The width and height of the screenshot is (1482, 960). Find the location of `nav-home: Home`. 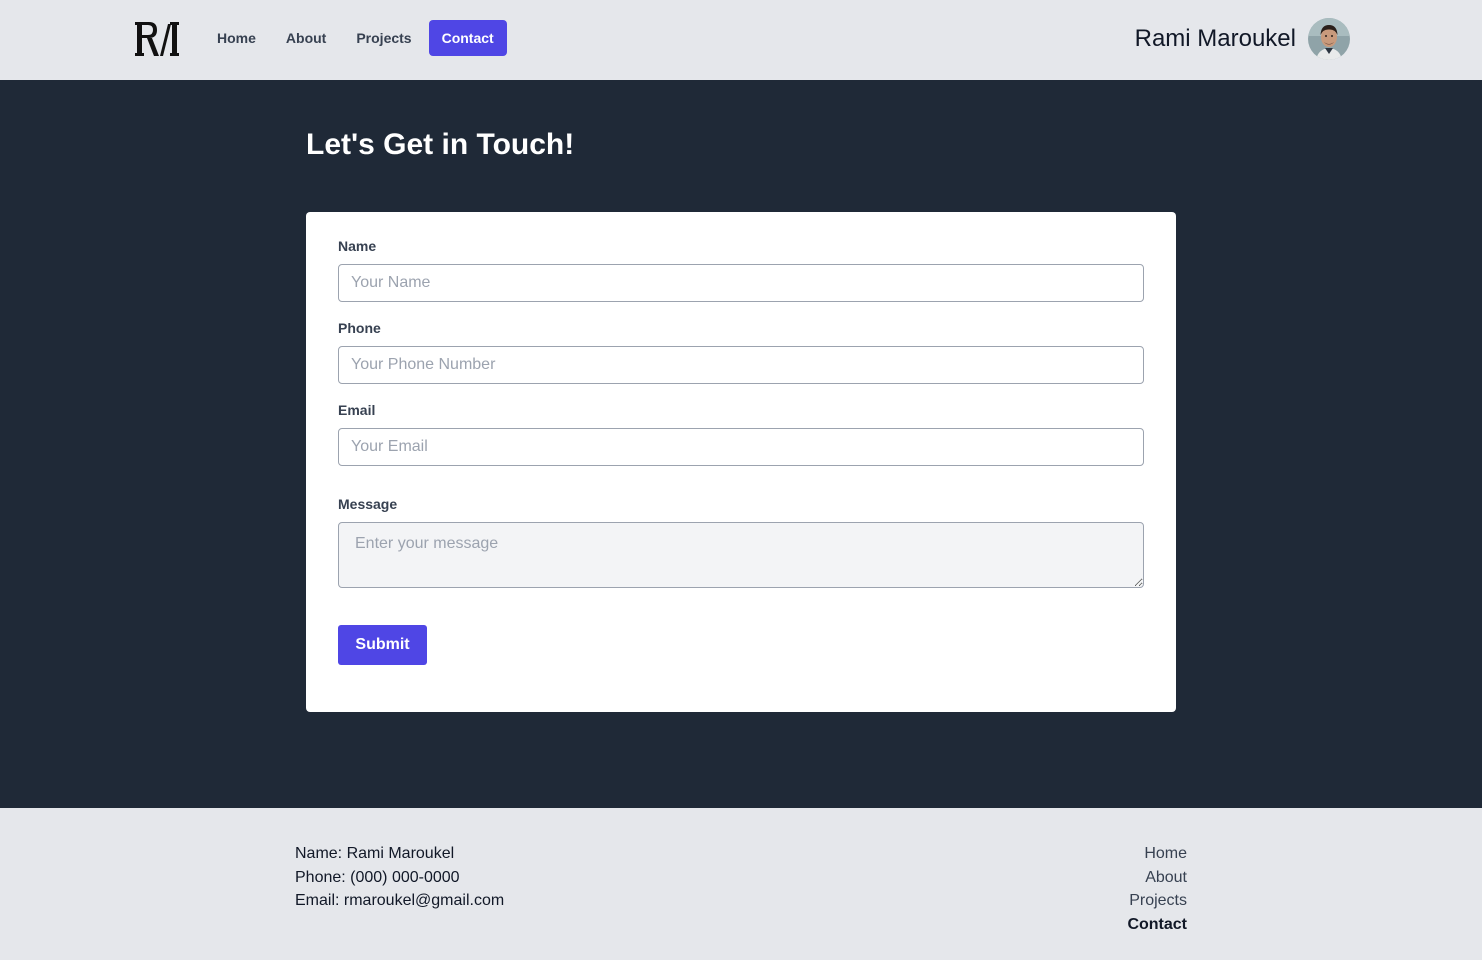

nav-home: Home is located at coordinates (236, 38).